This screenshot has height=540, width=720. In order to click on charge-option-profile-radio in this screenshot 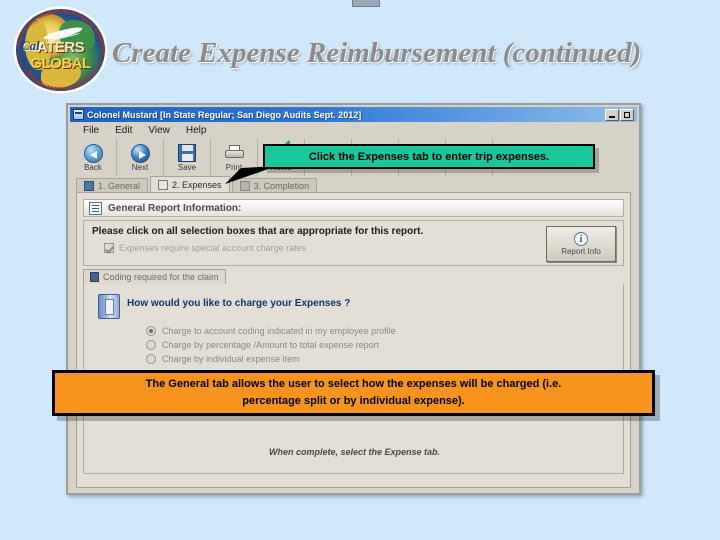, I will do `click(151, 331)`.